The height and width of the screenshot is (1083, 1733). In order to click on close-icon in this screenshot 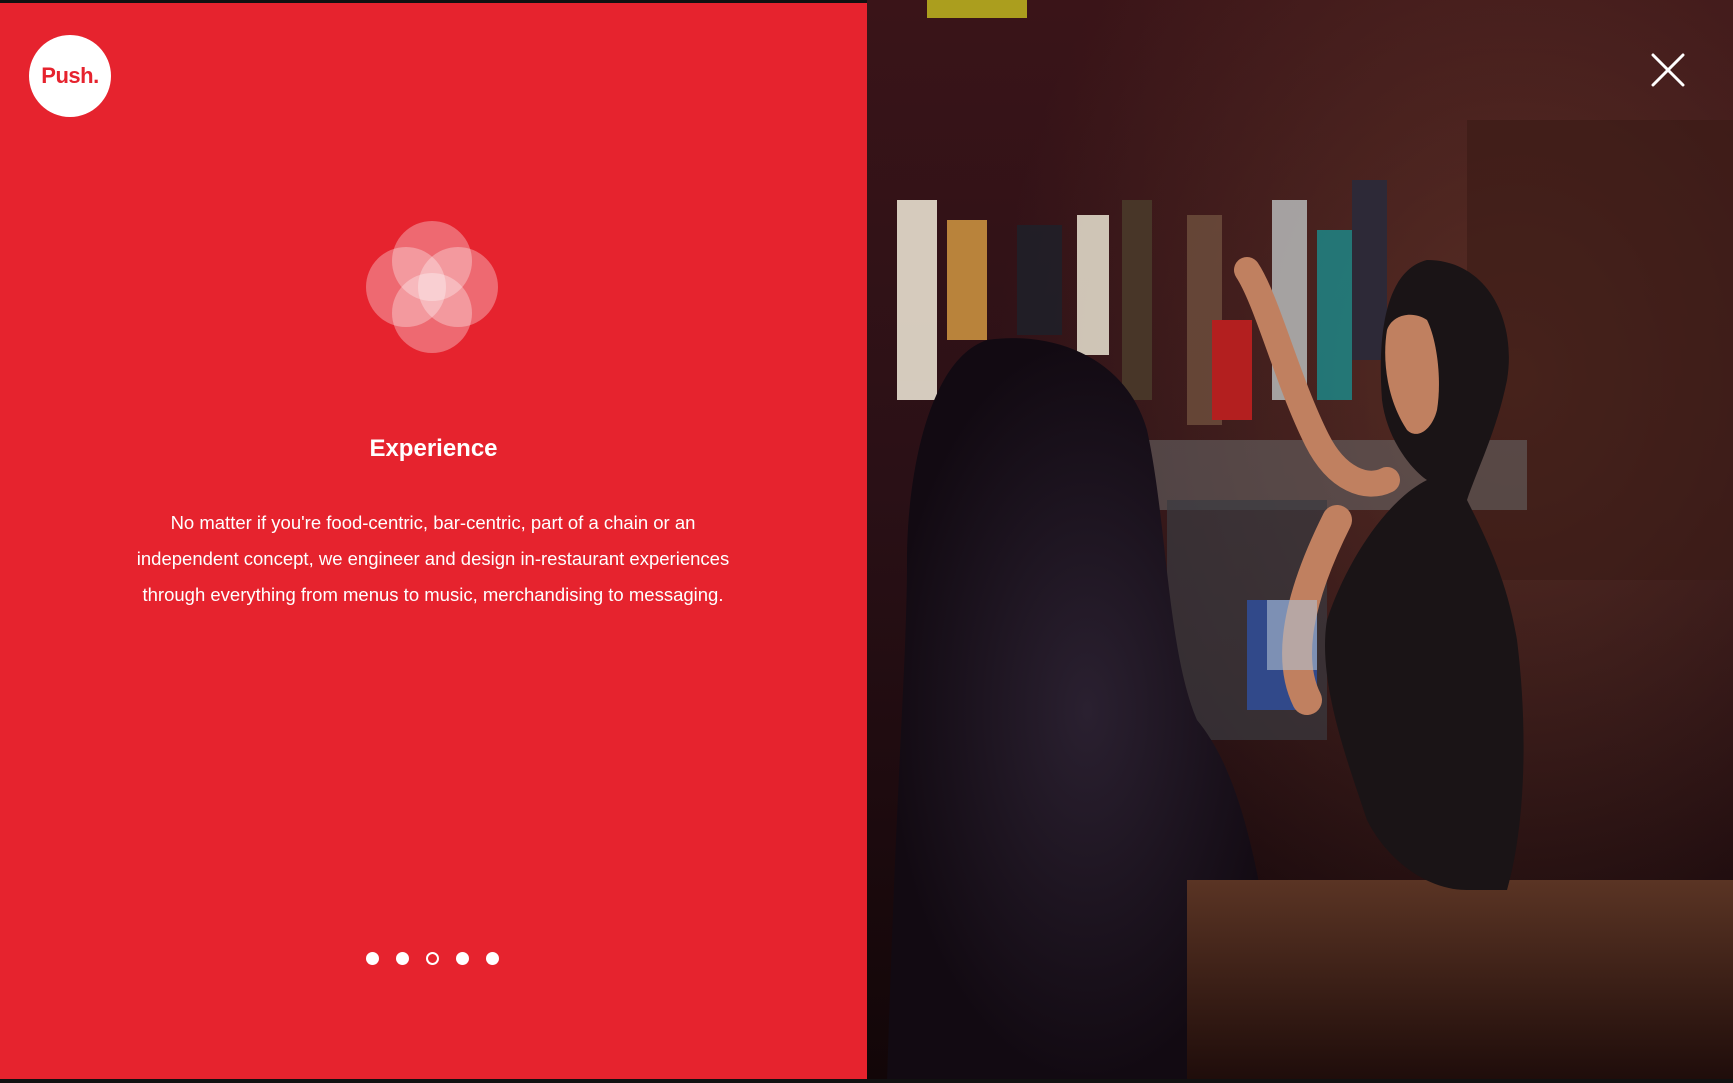, I will do `click(1668, 70)`.